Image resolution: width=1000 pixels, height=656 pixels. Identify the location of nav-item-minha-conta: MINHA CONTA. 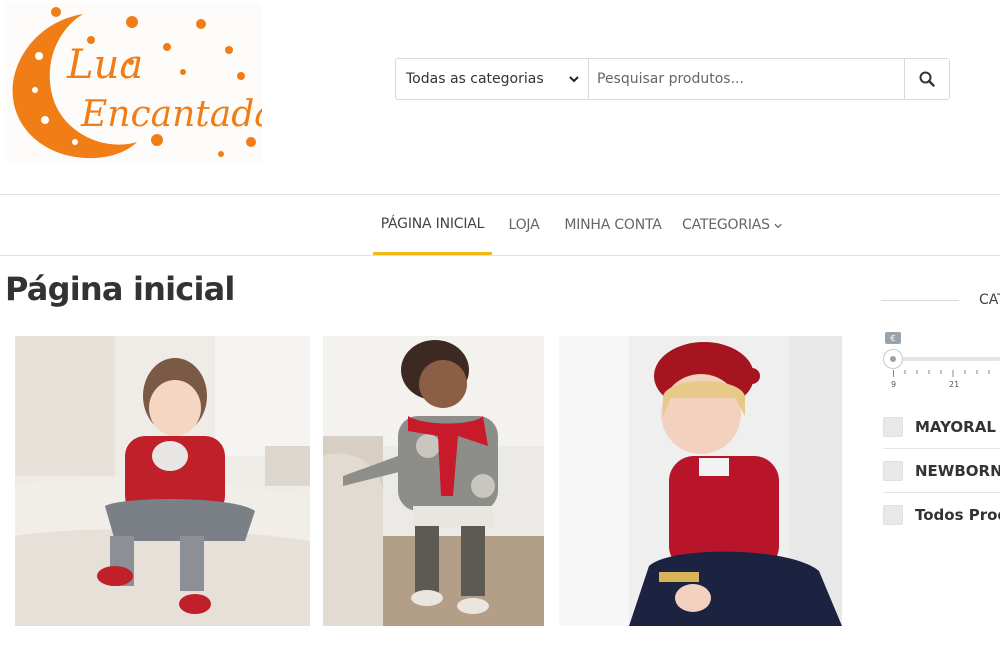
(613, 225).